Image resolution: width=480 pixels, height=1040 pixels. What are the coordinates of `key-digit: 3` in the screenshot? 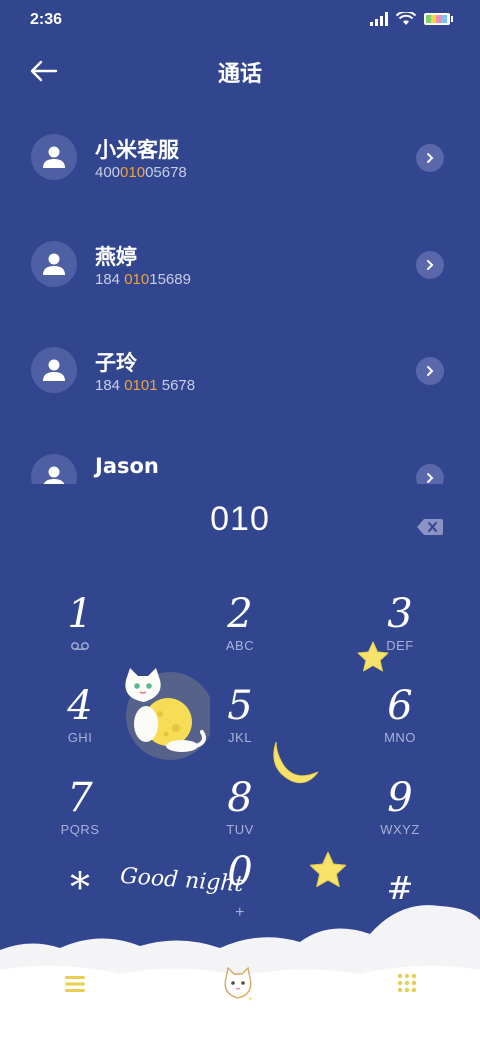 It's located at (400, 614).